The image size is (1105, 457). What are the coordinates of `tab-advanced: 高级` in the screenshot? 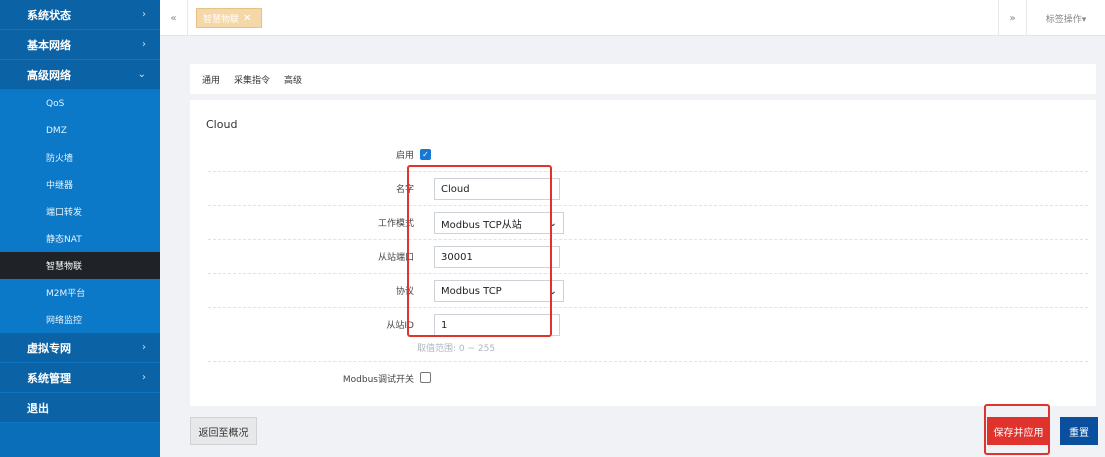 It's located at (293, 79).